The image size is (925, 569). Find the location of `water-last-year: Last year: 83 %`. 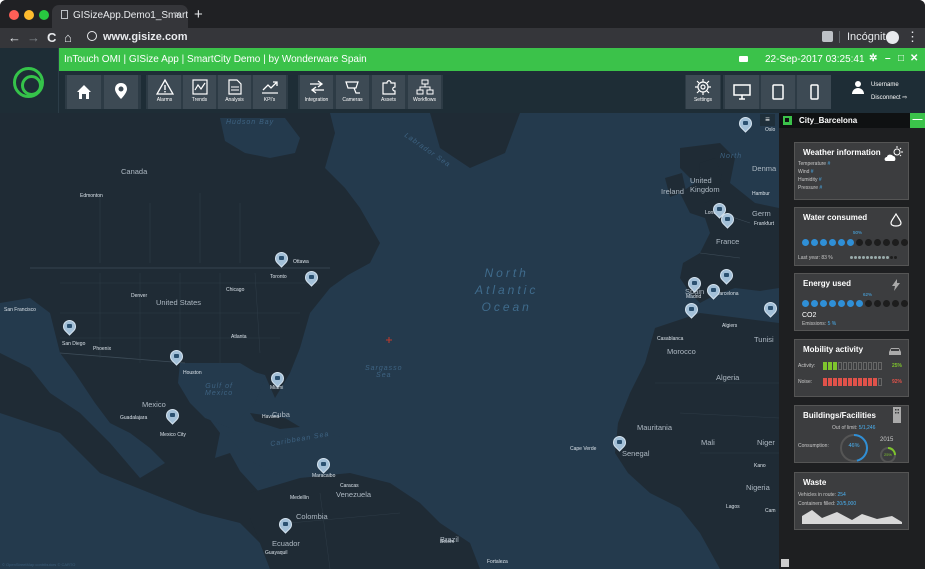

water-last-year: Last year: 83 % is located at coordinates (815, 258).